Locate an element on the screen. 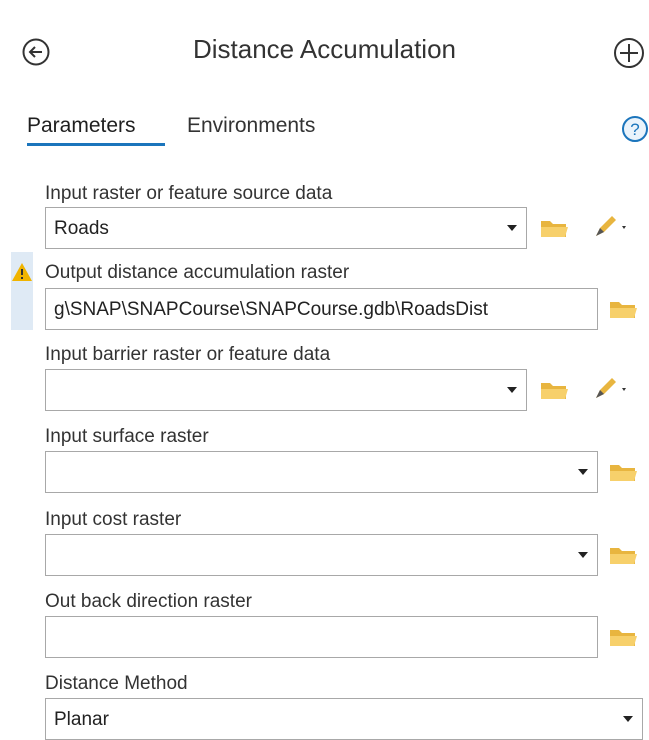  warning-icon is located at coordinates (22, 272).